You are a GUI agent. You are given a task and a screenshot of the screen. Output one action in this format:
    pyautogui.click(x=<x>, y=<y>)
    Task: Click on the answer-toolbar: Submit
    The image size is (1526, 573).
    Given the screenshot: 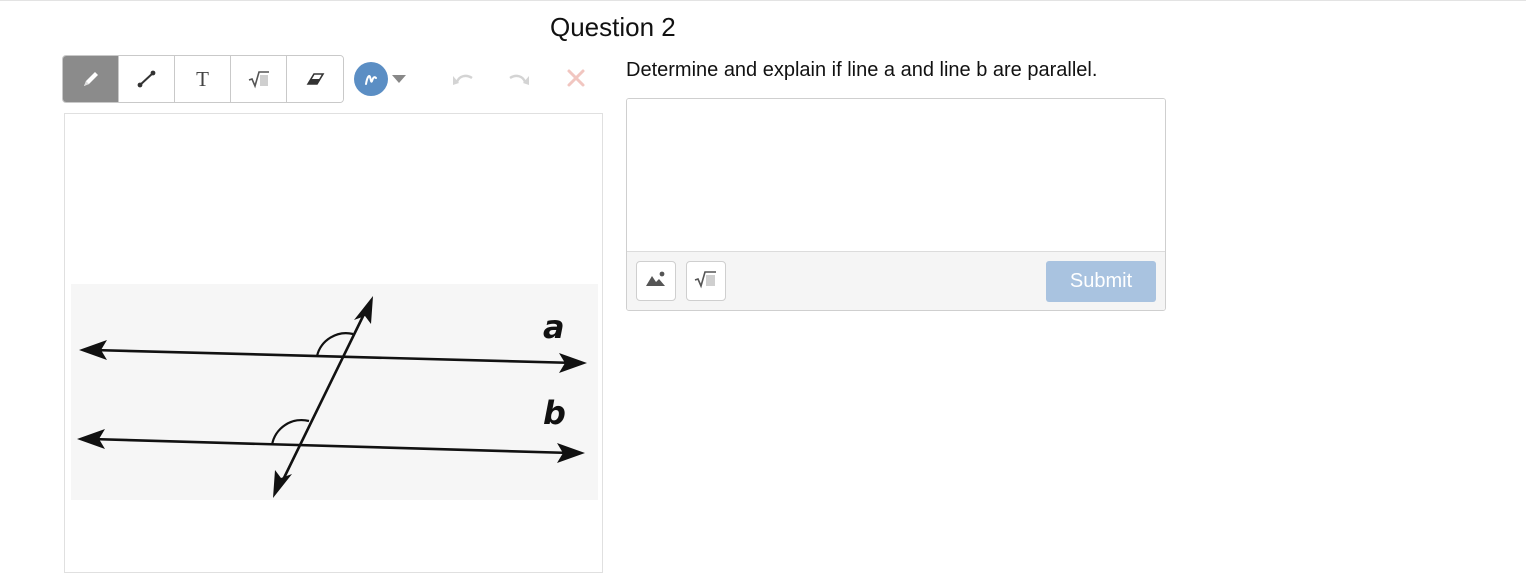 What is the action you would take?
    pyautogui.click(x=896, y=280)
    